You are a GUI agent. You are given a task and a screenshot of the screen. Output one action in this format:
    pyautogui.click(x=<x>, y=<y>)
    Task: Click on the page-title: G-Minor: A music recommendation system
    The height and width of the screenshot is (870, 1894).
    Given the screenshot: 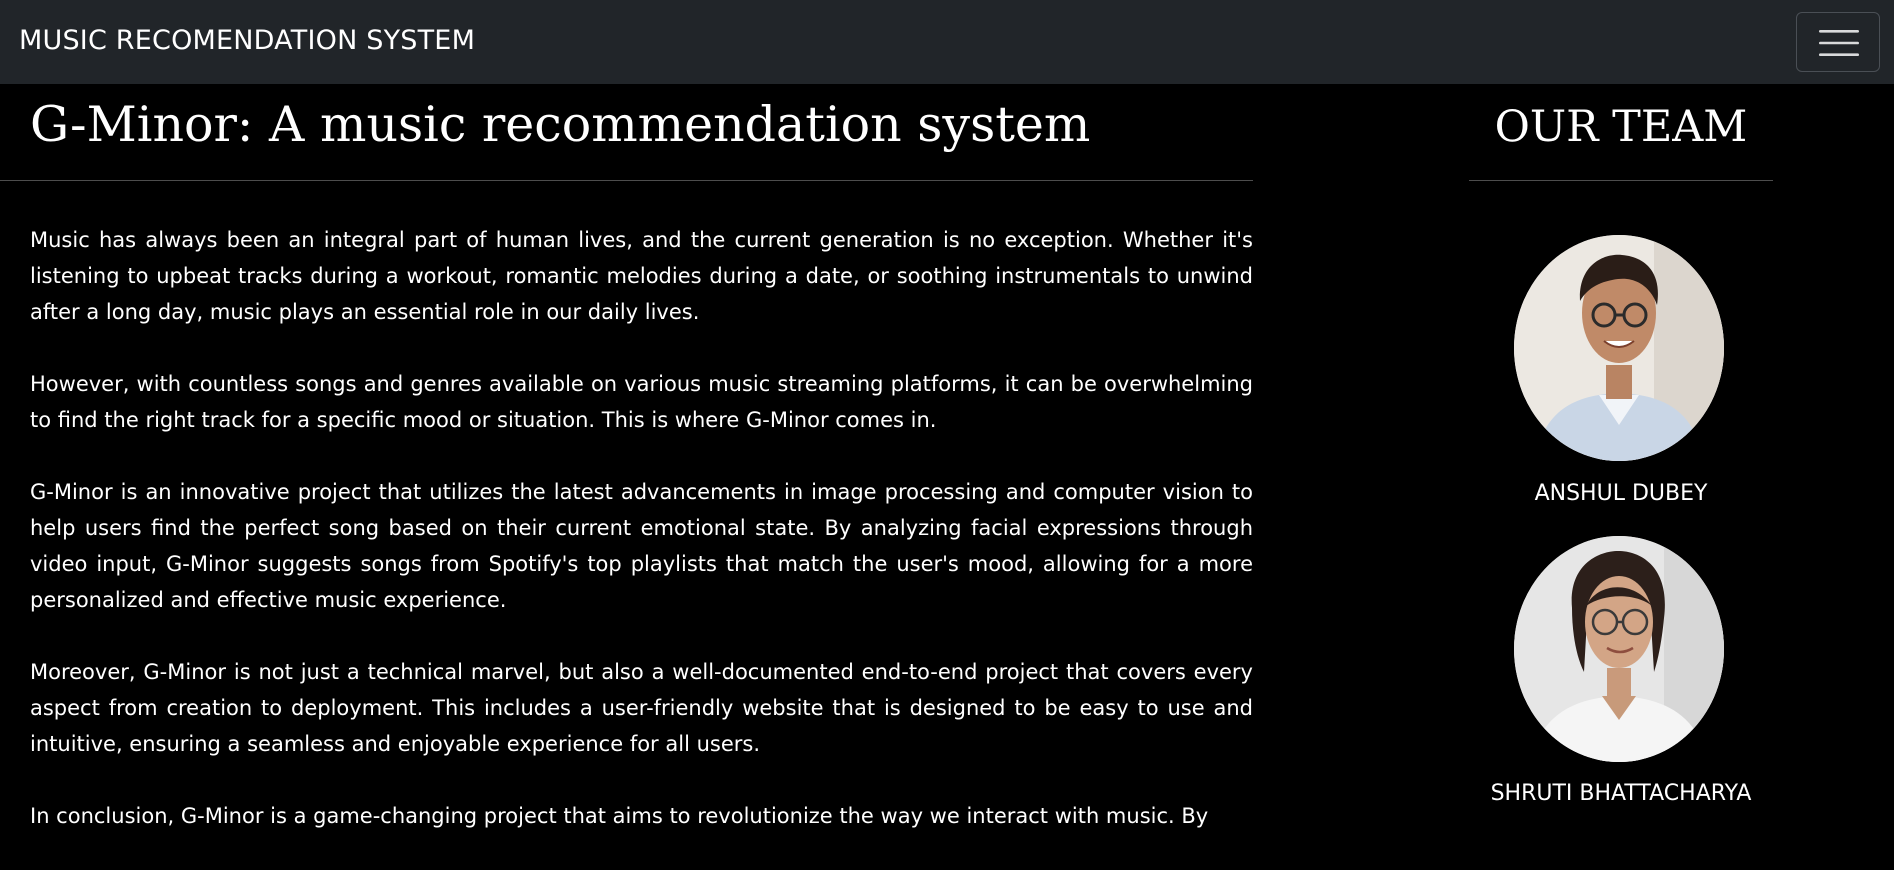 What is the action you would take?
    pyautogui.click(x=560, y=124)
    